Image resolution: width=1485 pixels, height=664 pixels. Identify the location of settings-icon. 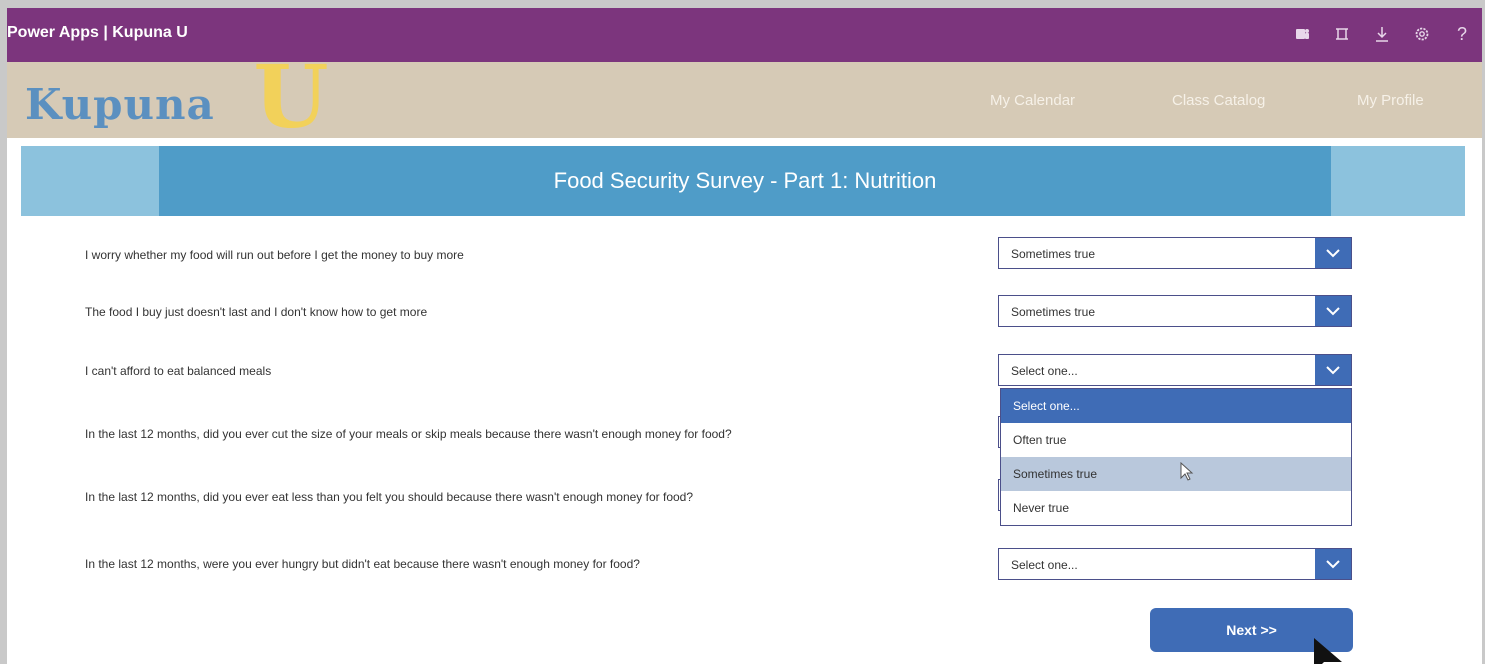
(1422, 34).